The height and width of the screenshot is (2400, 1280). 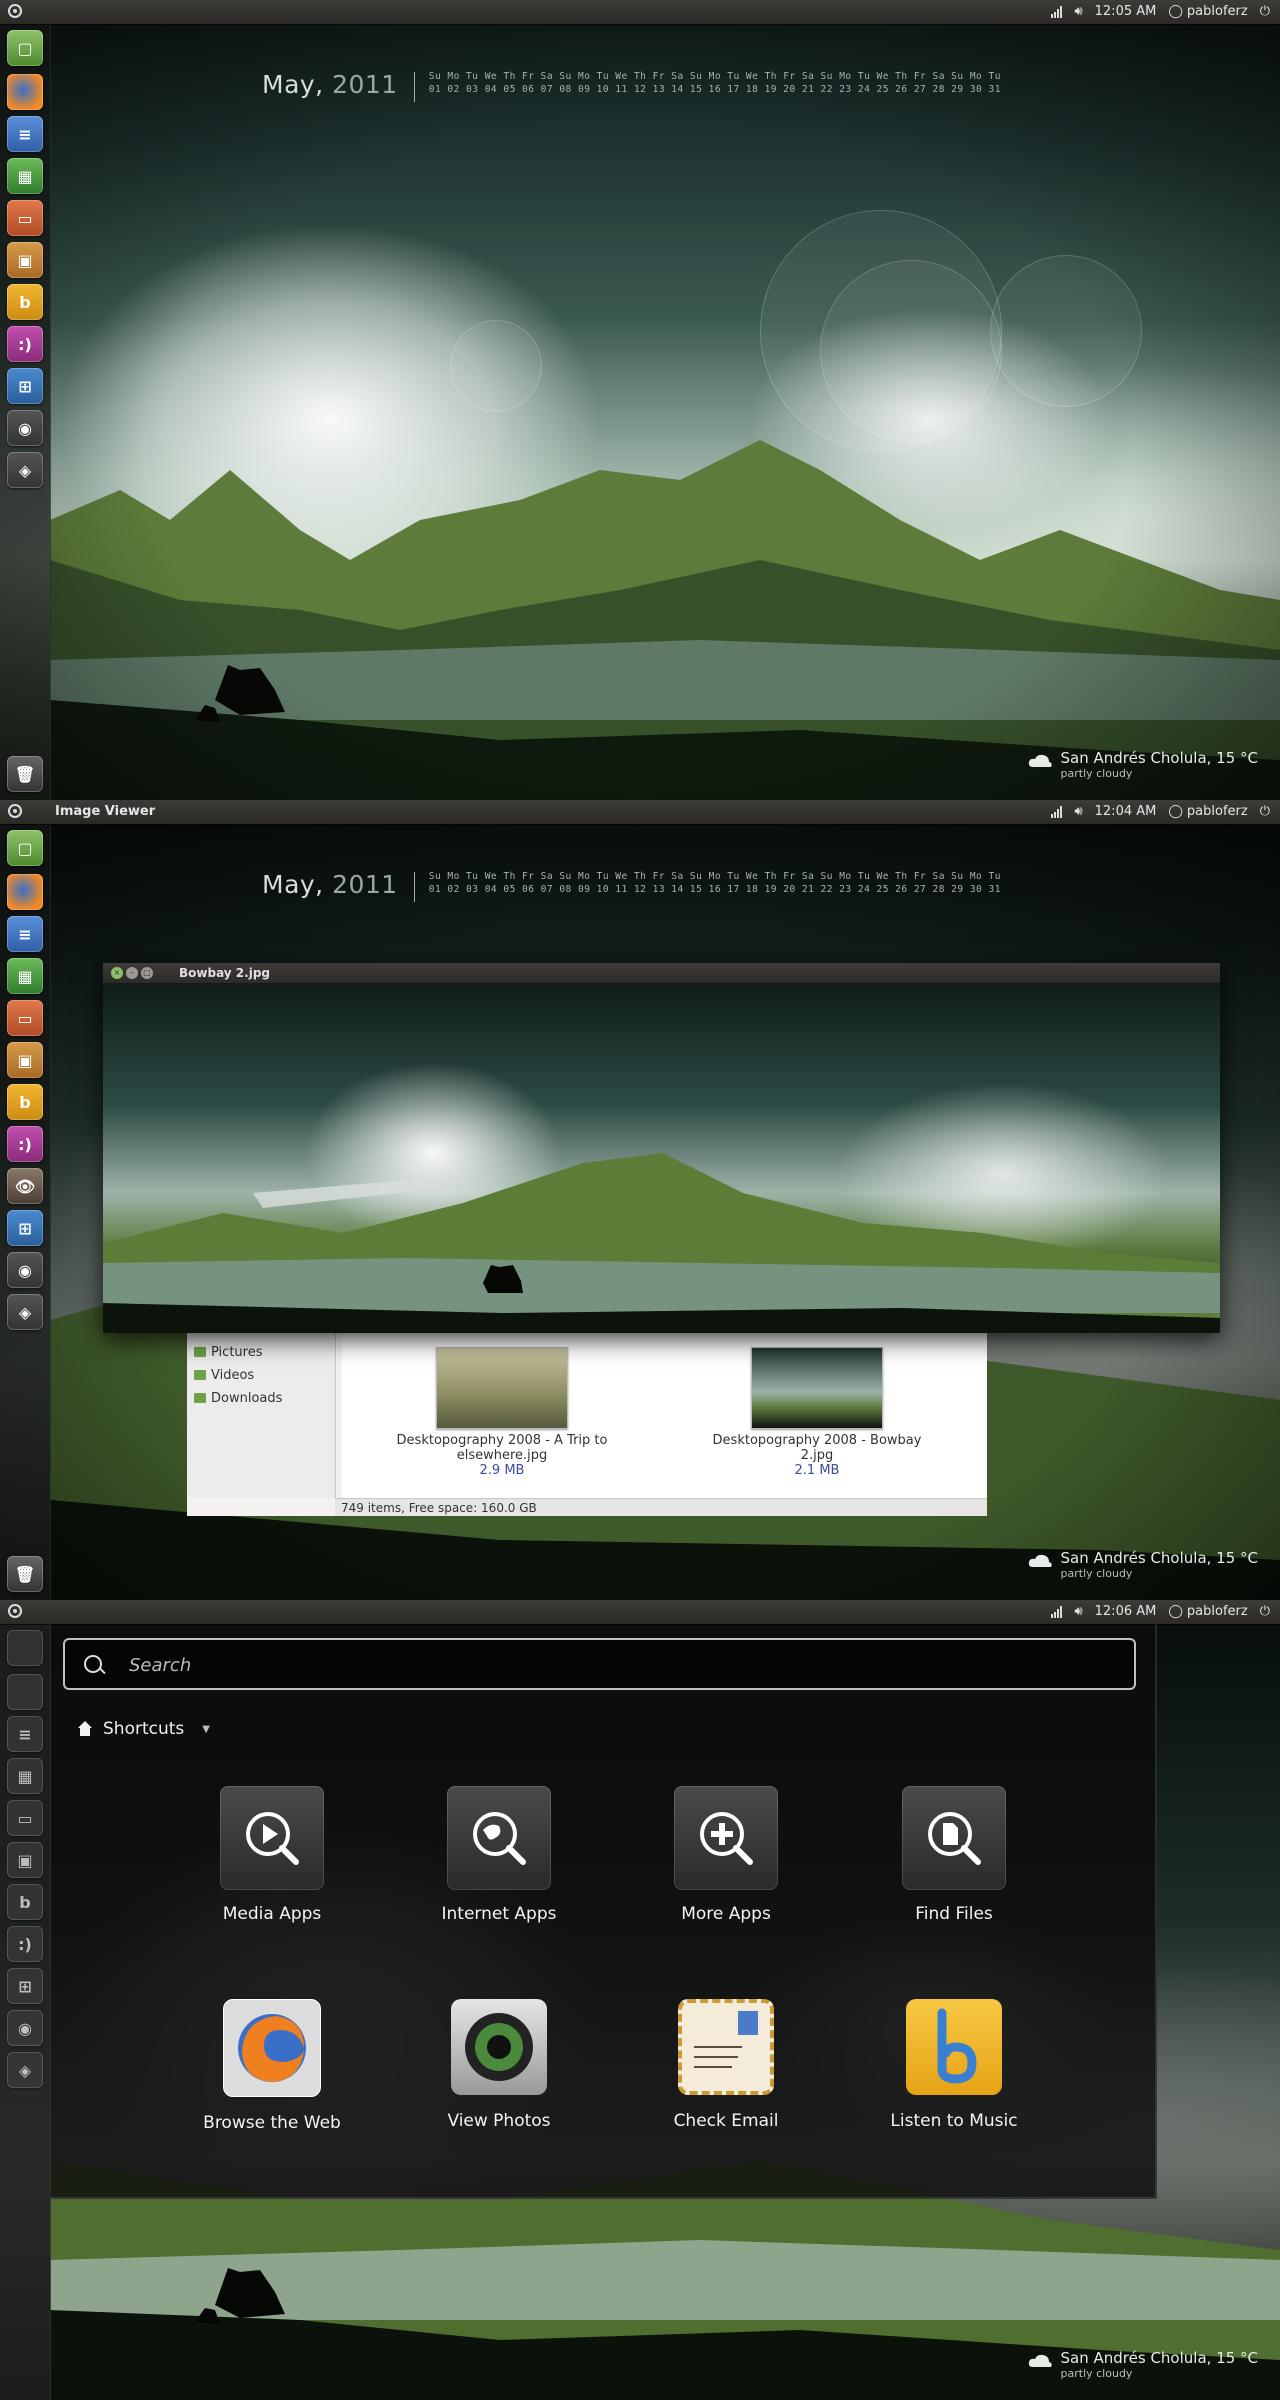 What do you see at coordinates (293, 84) in the screenshot?
I see `calendar-month: May,` at bounding box center [293, 84].